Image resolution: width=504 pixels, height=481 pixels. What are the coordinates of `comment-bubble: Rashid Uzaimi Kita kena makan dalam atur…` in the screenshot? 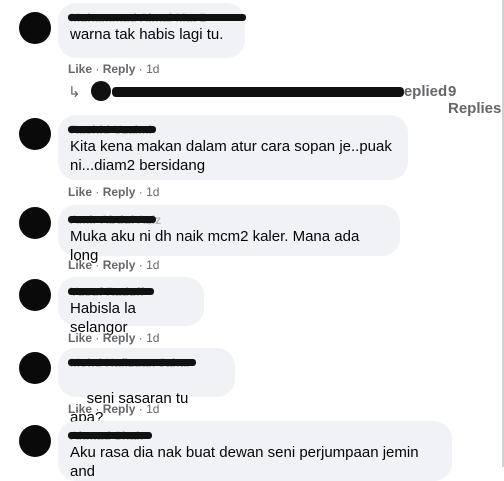 It's located at (233, 147).